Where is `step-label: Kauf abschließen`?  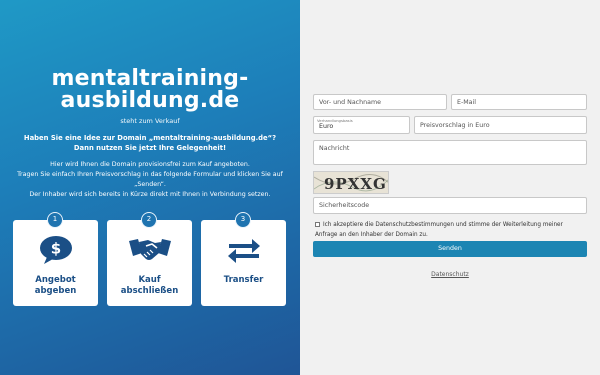 step-label: Kauf abschließen is located at coordinates (149, 286).